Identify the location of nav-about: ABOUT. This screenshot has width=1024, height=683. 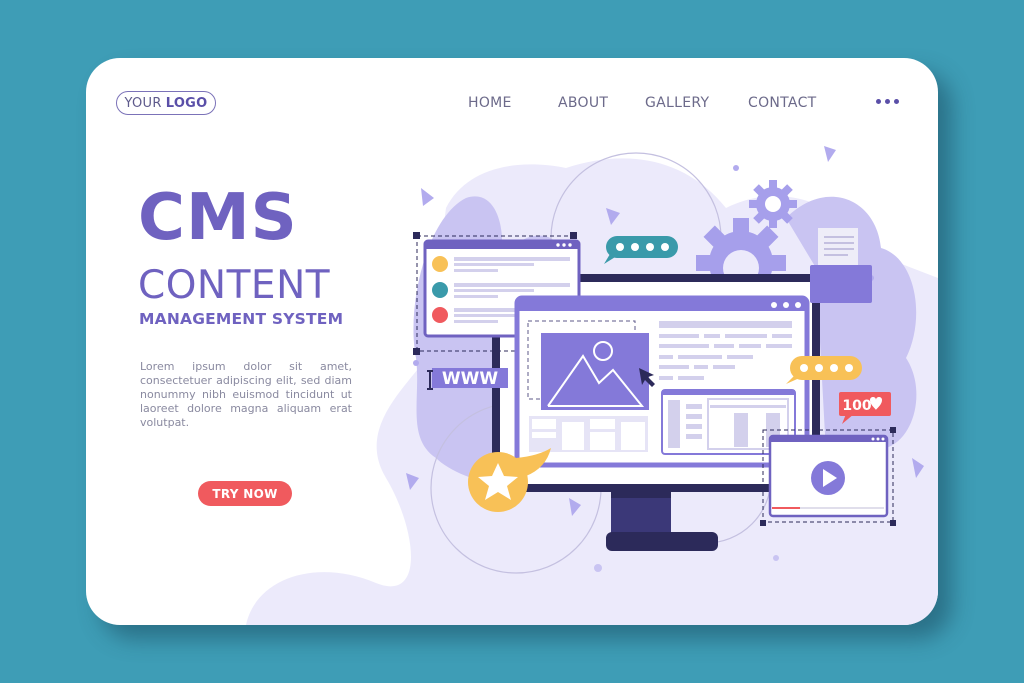
(583, 103).